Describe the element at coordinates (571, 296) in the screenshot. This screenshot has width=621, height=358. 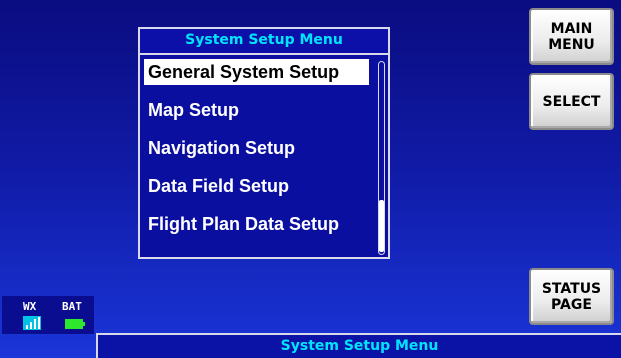
I see `status-page-button: STATUS PAGE` at that location.